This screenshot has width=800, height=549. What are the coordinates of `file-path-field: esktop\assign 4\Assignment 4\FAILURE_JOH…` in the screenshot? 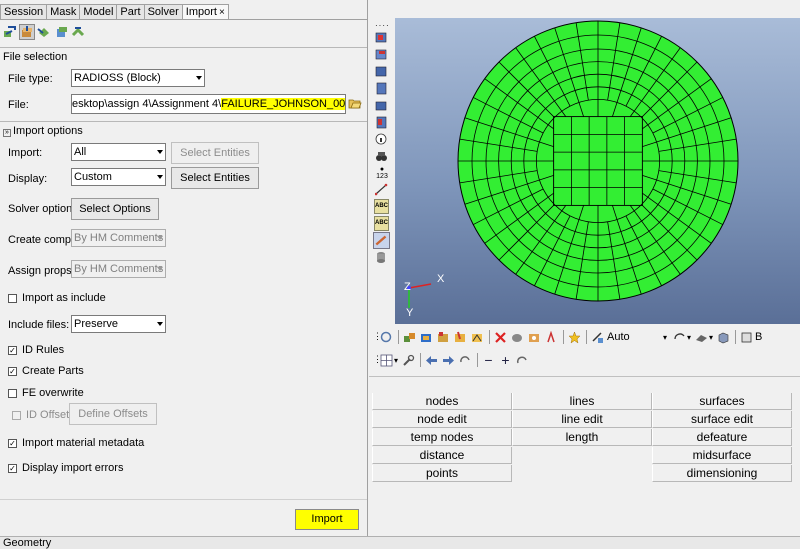 It's located at (208, 104).